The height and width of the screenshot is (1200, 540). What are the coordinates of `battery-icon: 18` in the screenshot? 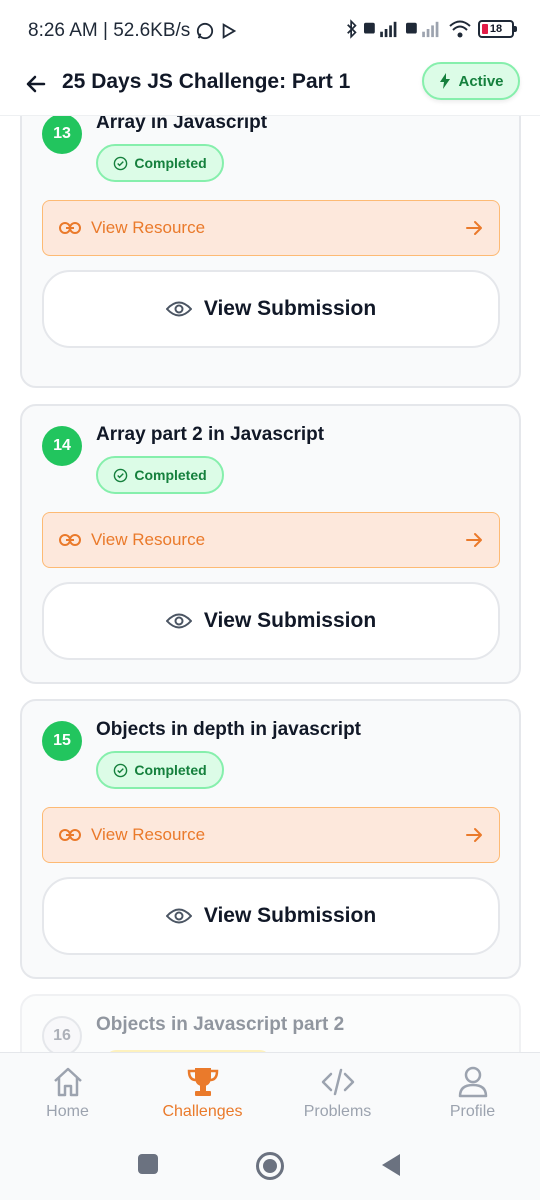 It's located at (497, 29).